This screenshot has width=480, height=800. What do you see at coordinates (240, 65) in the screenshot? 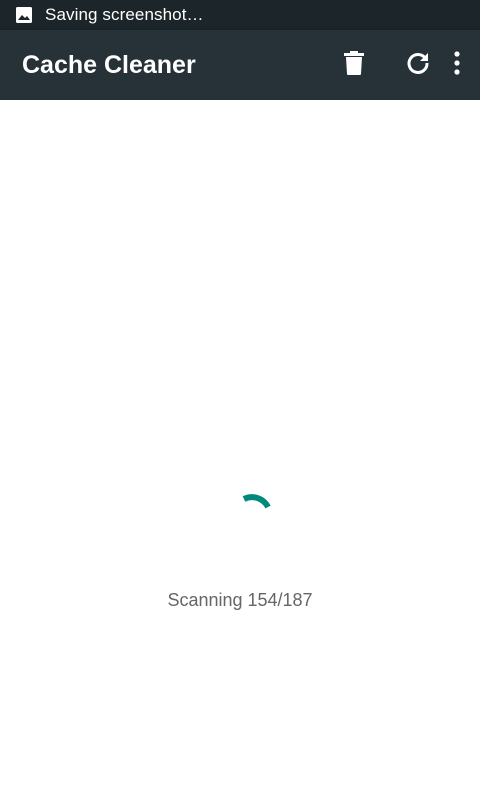
I see `app-bar: Cache Cleaner` at bounding box center [240, 65].